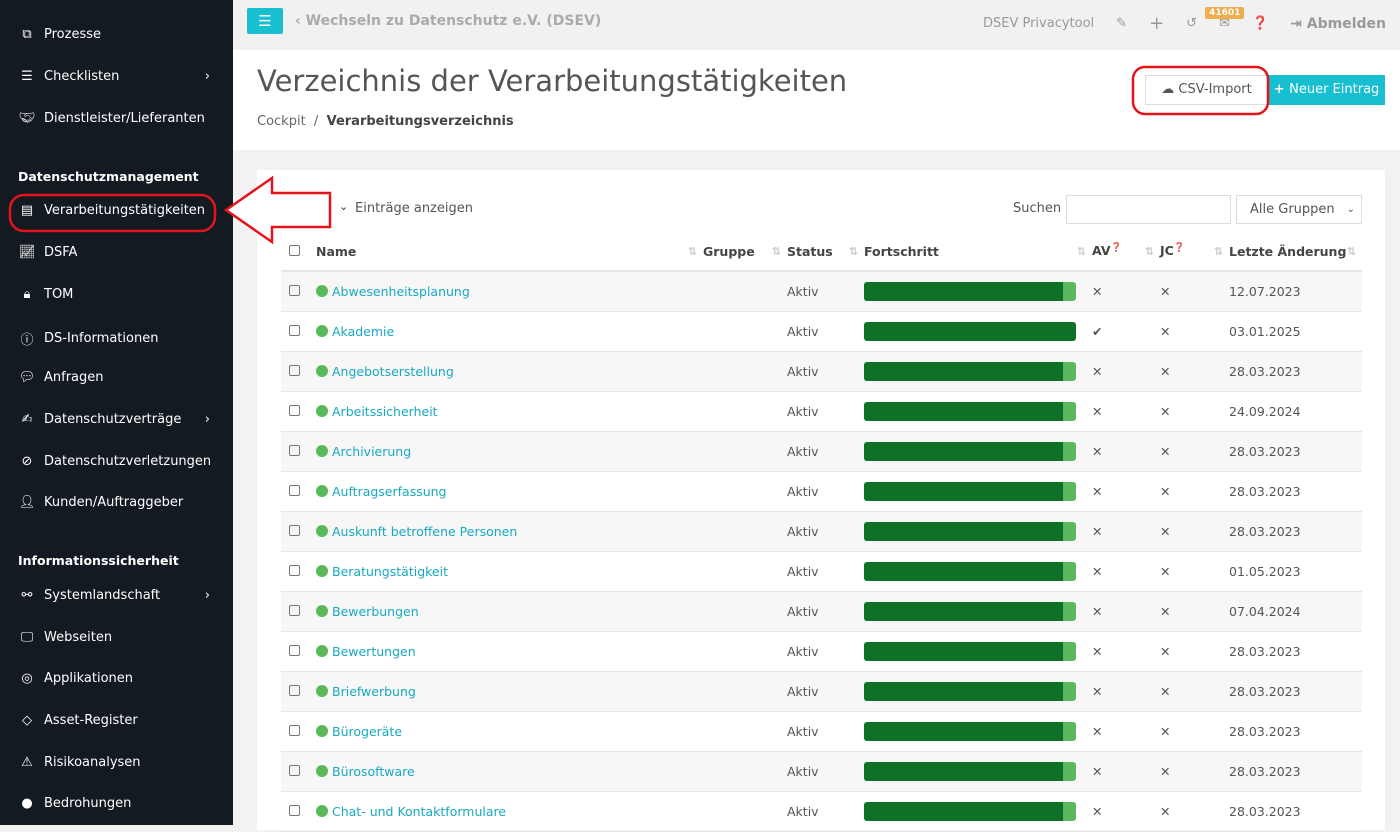 The image size is (1400, 832). What do you see at coordinates (825, 252) in the screenshot?
I see `column-status: Status ⇅` at bounding box center [825, 252].